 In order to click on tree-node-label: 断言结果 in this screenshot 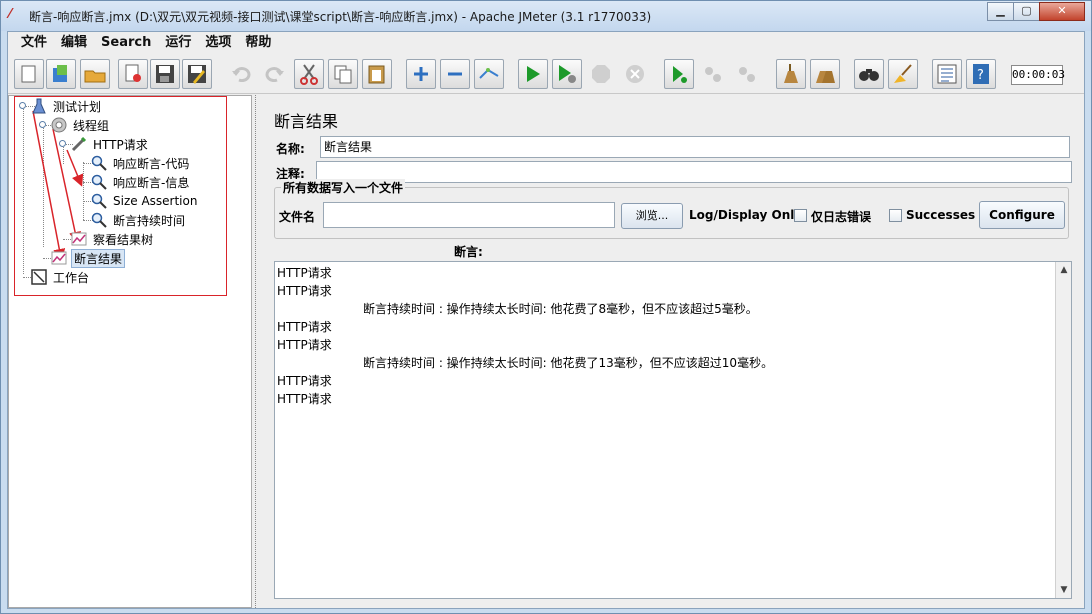, I will do `click(98, 258)`.